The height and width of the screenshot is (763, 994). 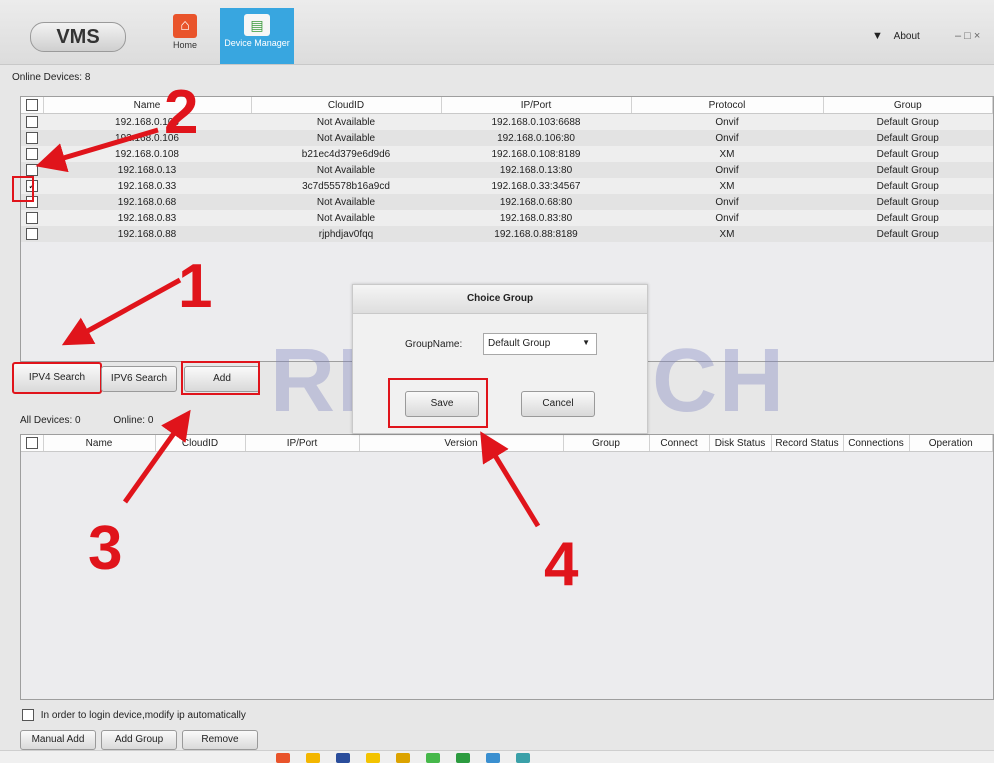 What do you see at coordinates (181, 112) in the screenshot?
I see `annotation-number-2: 2` at bounding box center [181, 112].